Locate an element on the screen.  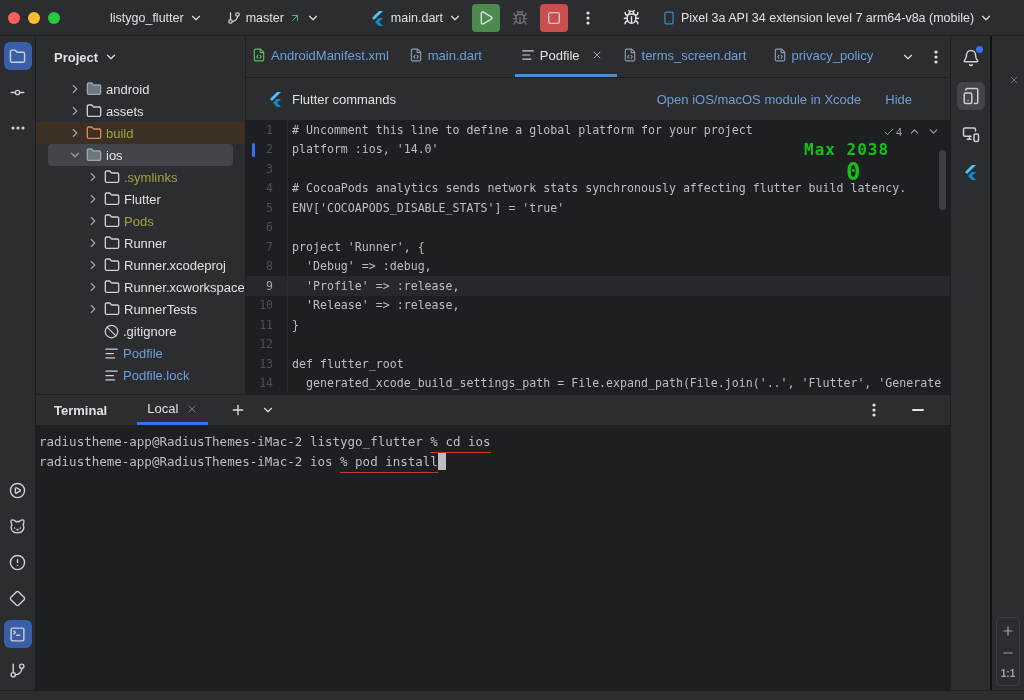
tree-item: .symlinks is located at coordinates (140, 177).